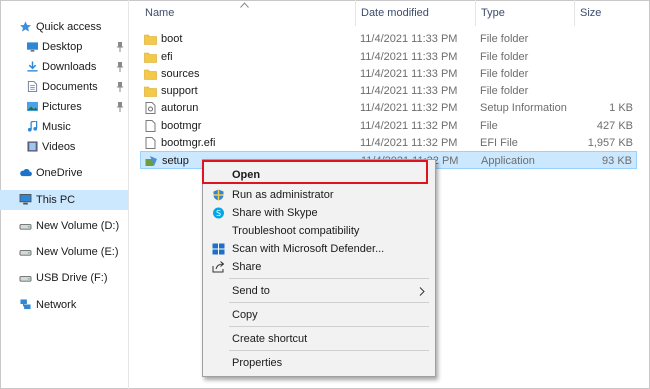 The height and width of the screenshot is (389, 650). I want to click on file-name: bootmgr.efi, so click(188, 143).